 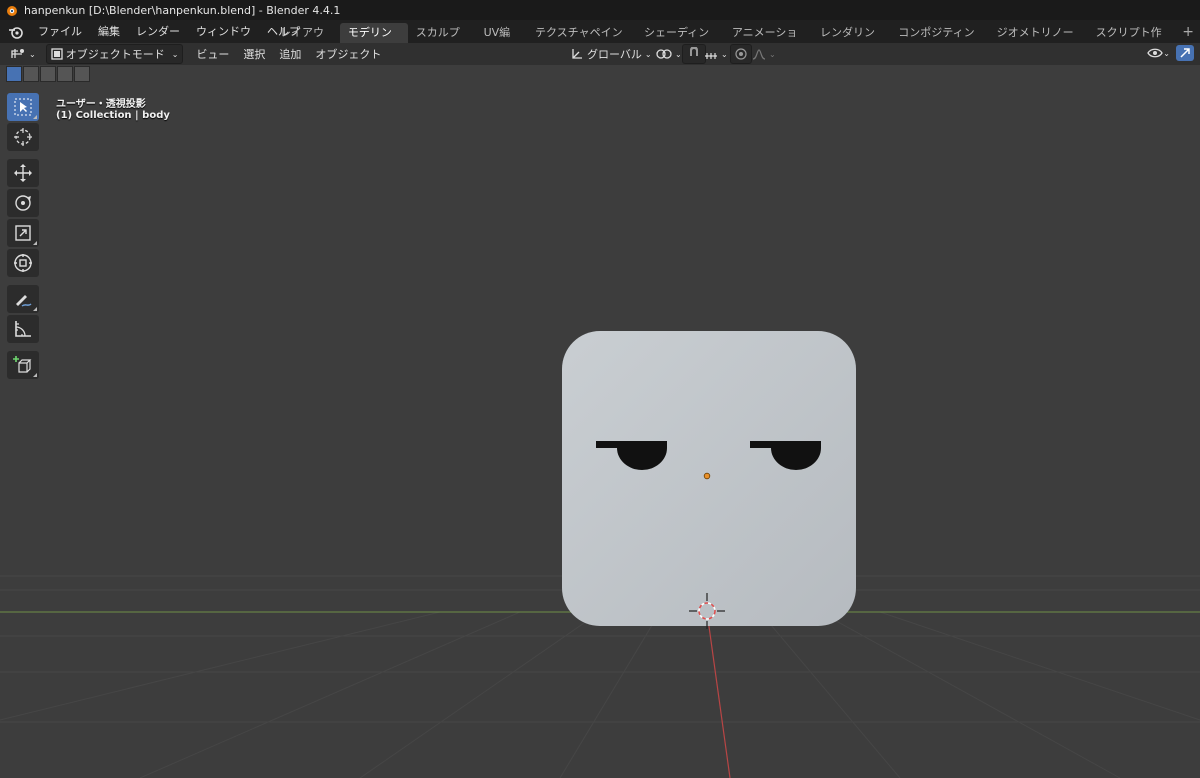 I want to click on annotate-tool, so click(x=23, y=299).